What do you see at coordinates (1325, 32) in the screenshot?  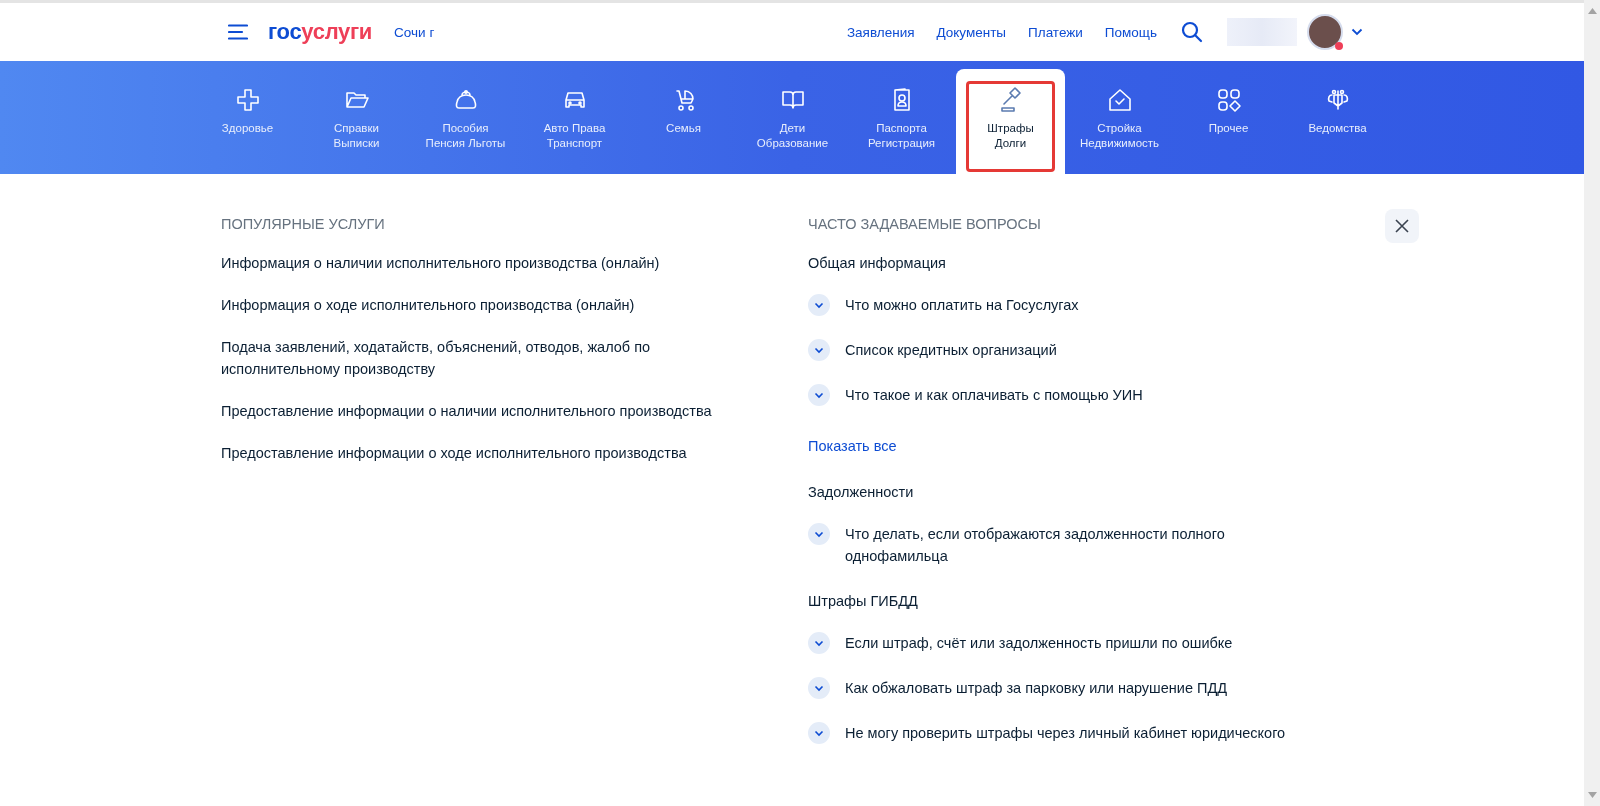 I see `avatar` at bounding box center [1325, 32].